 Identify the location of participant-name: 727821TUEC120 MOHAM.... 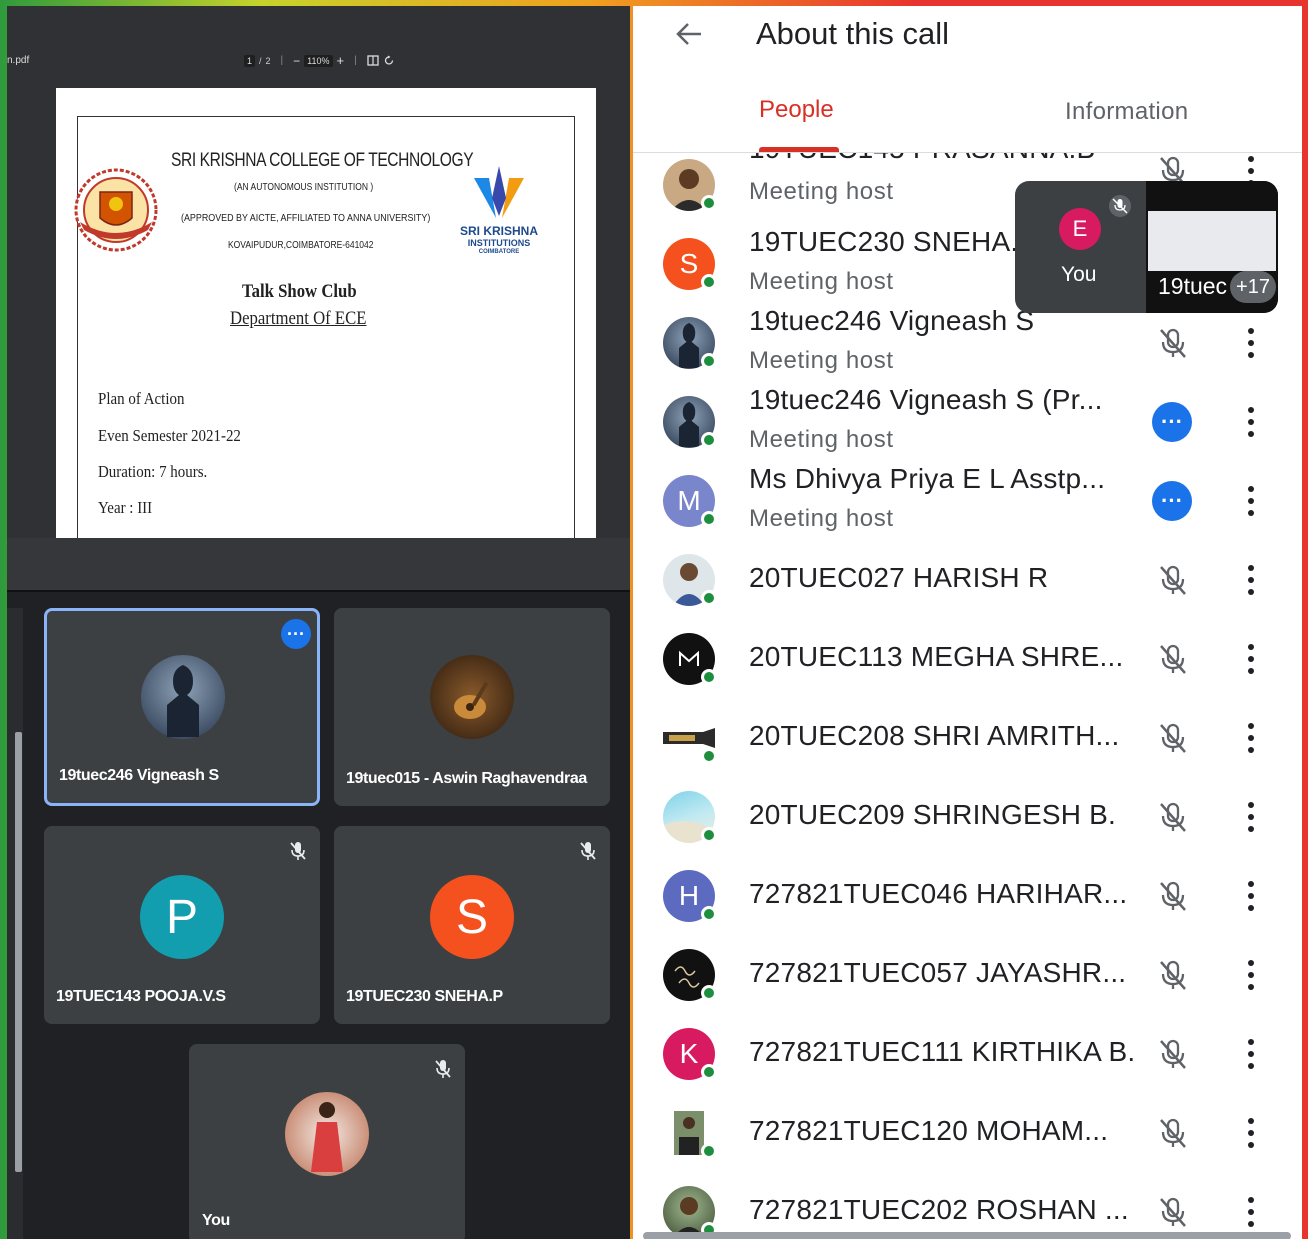
(929, 1130).